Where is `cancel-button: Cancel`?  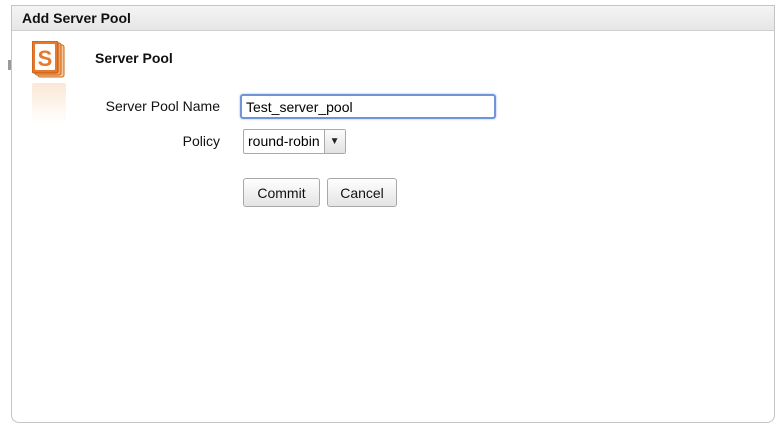
cancel-button: Cancel is located at coordinates (362, 192).